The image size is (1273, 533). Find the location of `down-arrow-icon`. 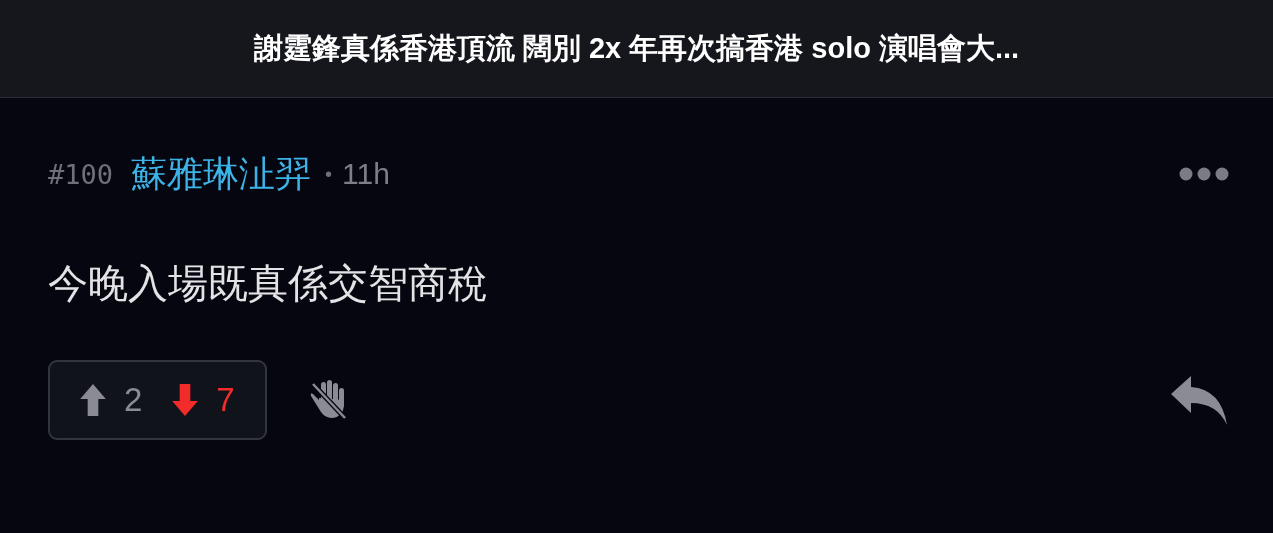

down-arrow-icon is located at coordinates (185, 400).